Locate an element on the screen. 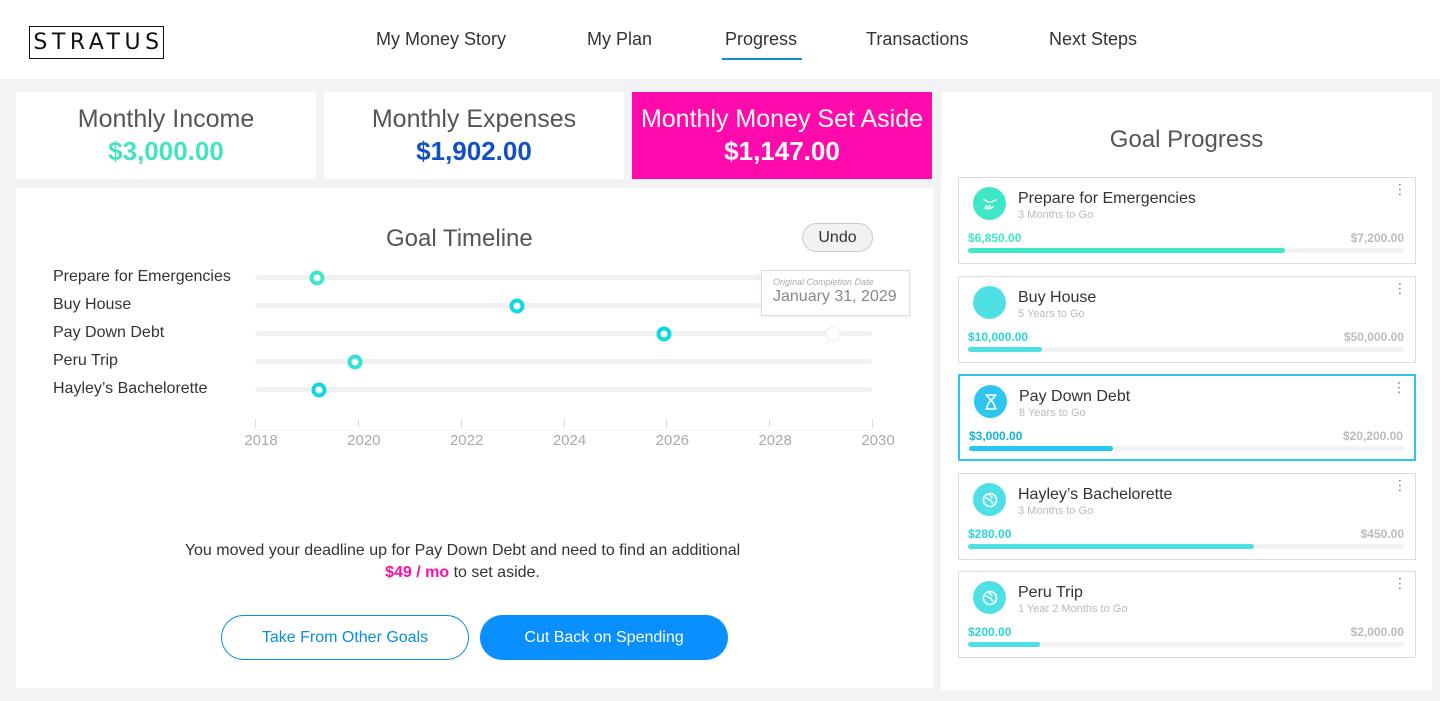  goal-target-amount: $2,000.00 is located at coordinates (1377, 632).